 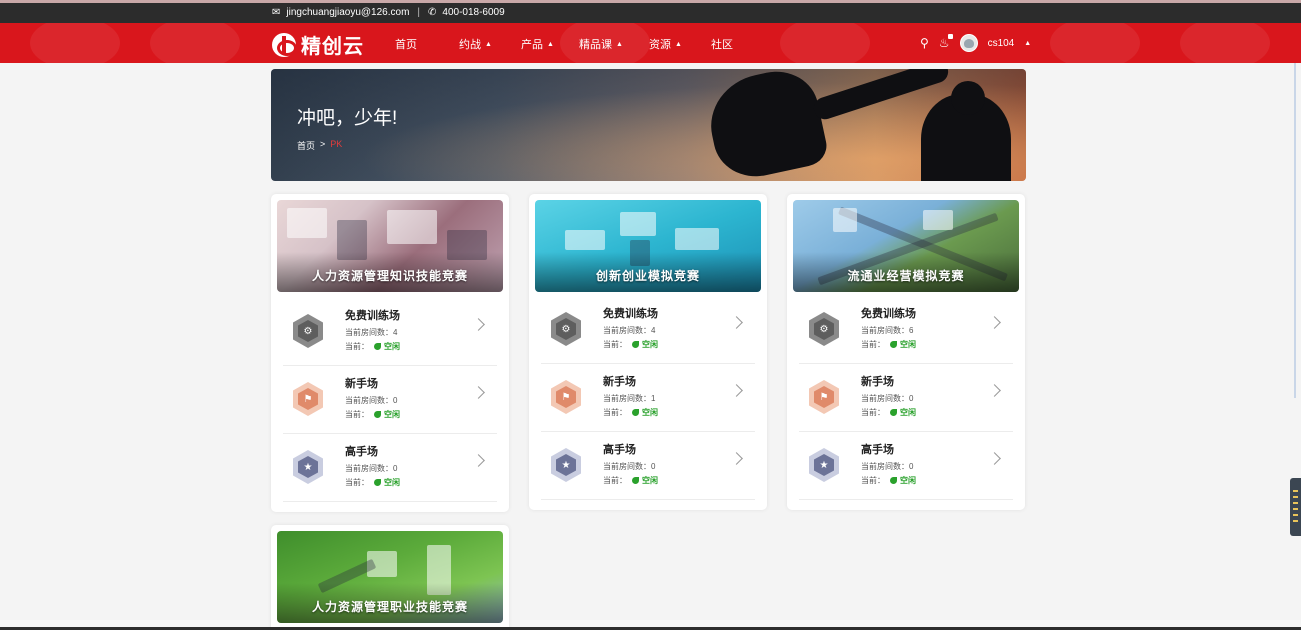 I want to click on nav-item-products: 产品 ▲, so click(x=550, y=44).